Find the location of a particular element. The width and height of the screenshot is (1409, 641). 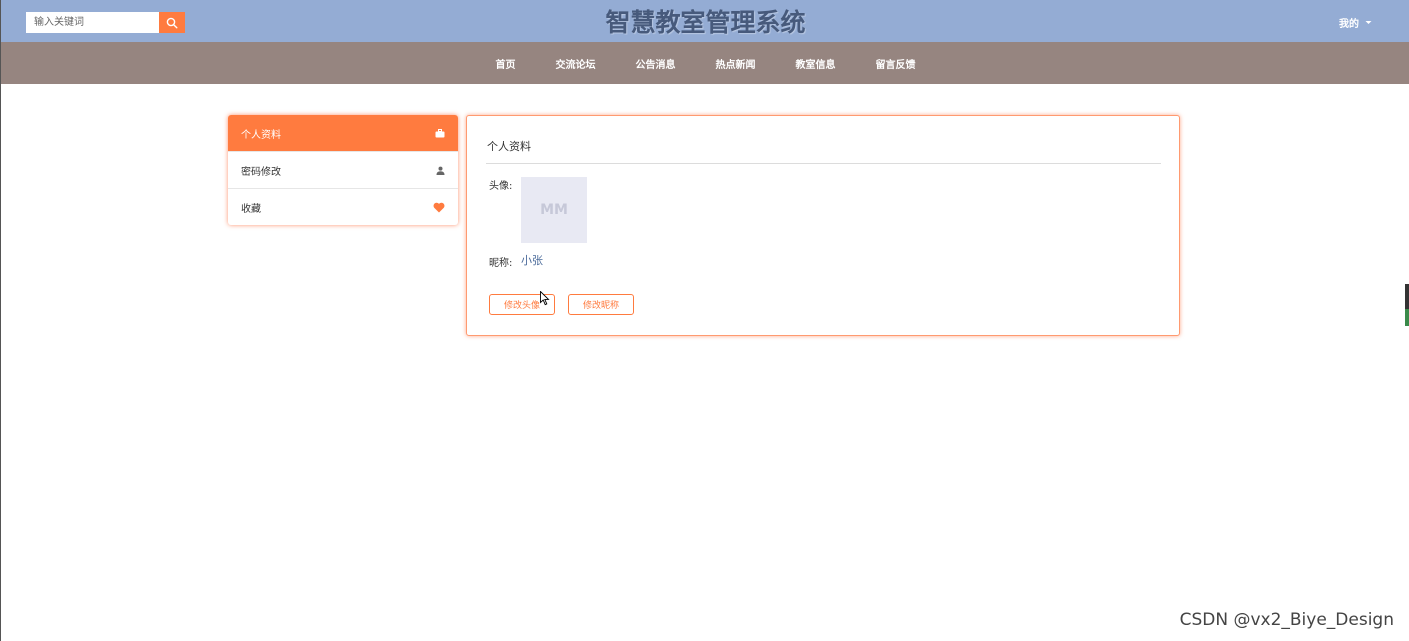

avatar: MM is located at coordinates (554, 210).